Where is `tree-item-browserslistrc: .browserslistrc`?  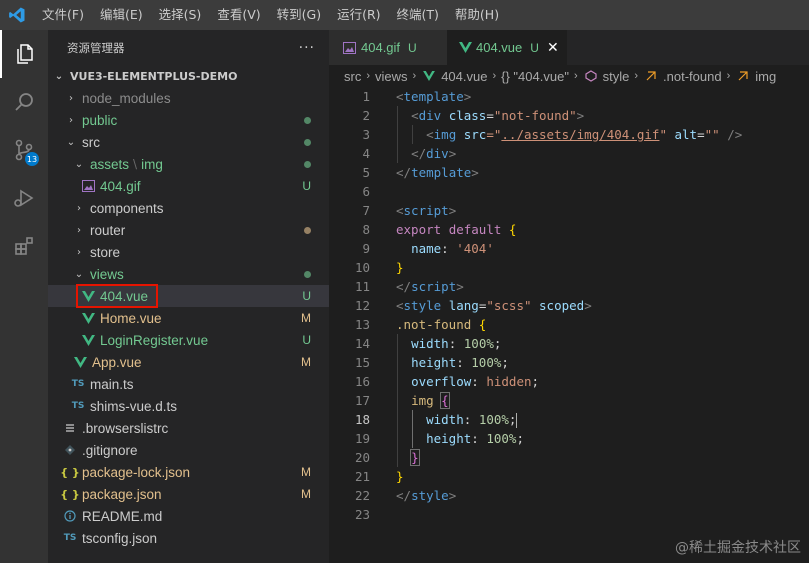 tree-item-browserslistrc: .browserslistrc is located at coordinates (188, 428).